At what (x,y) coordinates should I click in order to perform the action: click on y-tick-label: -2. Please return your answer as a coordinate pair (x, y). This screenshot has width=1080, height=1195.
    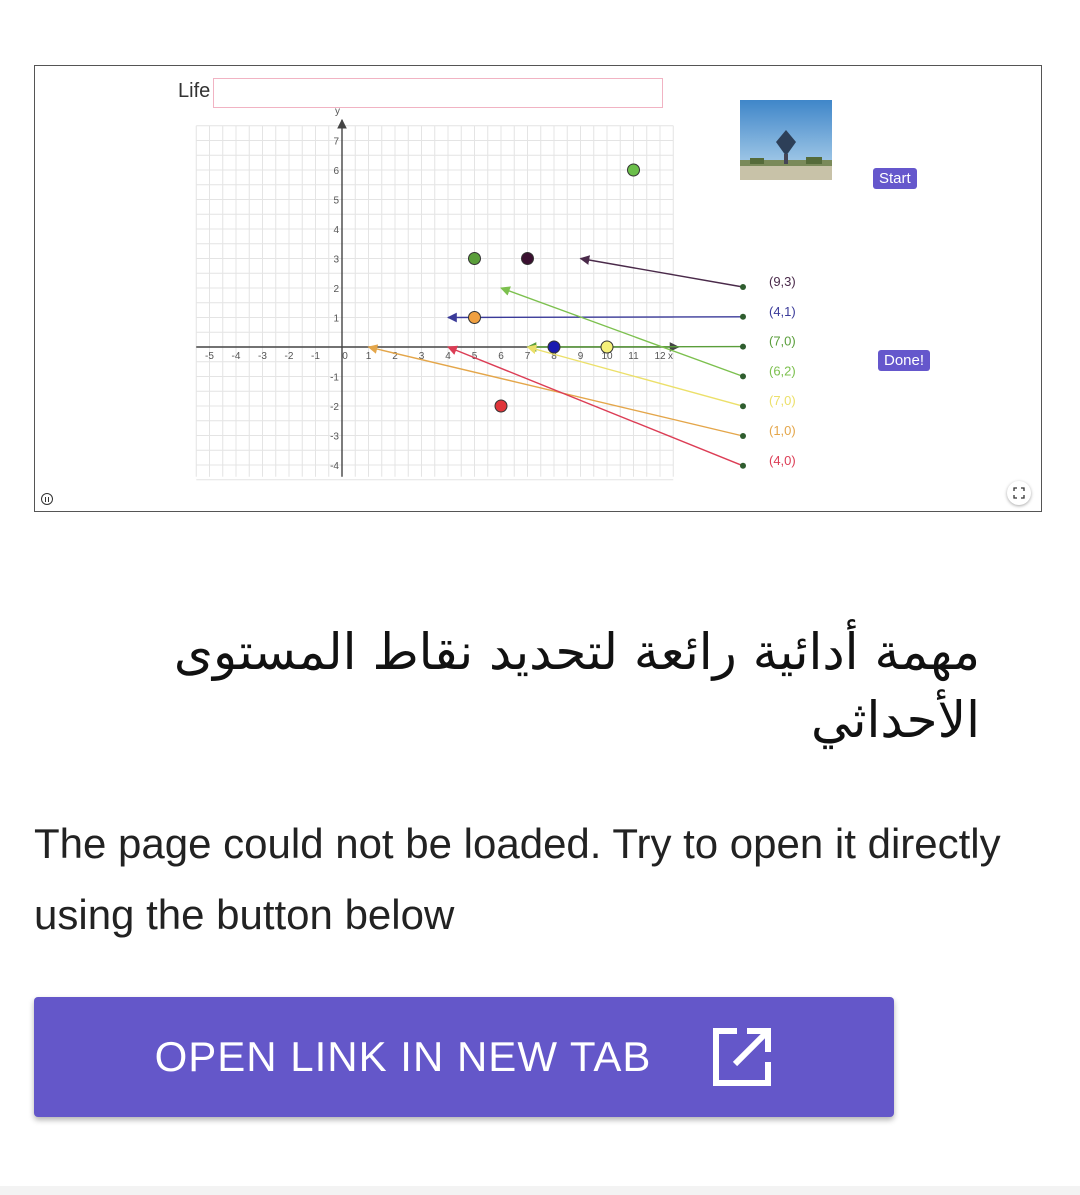
    Looking at the image, I should click on (334, 407).